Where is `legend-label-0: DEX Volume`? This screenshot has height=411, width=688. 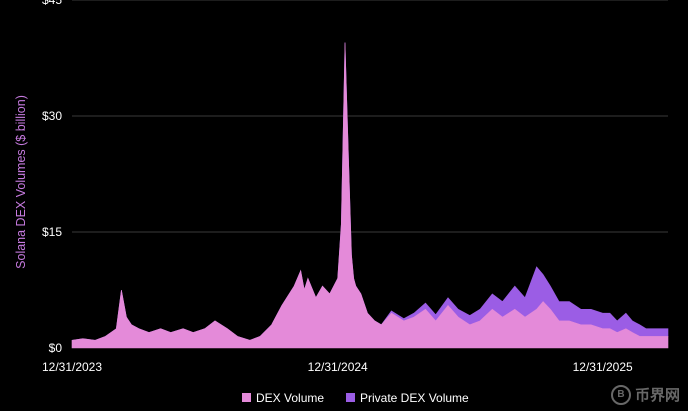 legend-label-0: DEX Volume is located at coordinates (290, 398).